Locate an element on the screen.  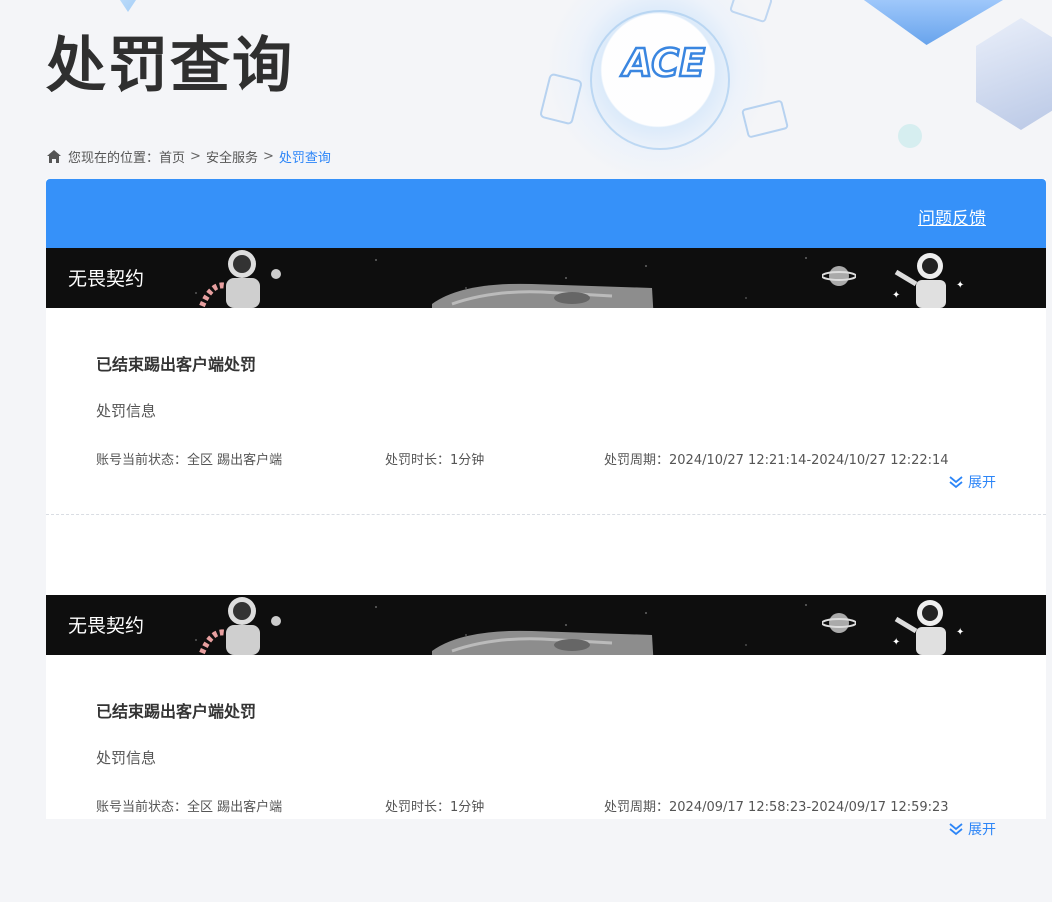
breadcrumb-home: 首页 is located at coordinates (172, 156).